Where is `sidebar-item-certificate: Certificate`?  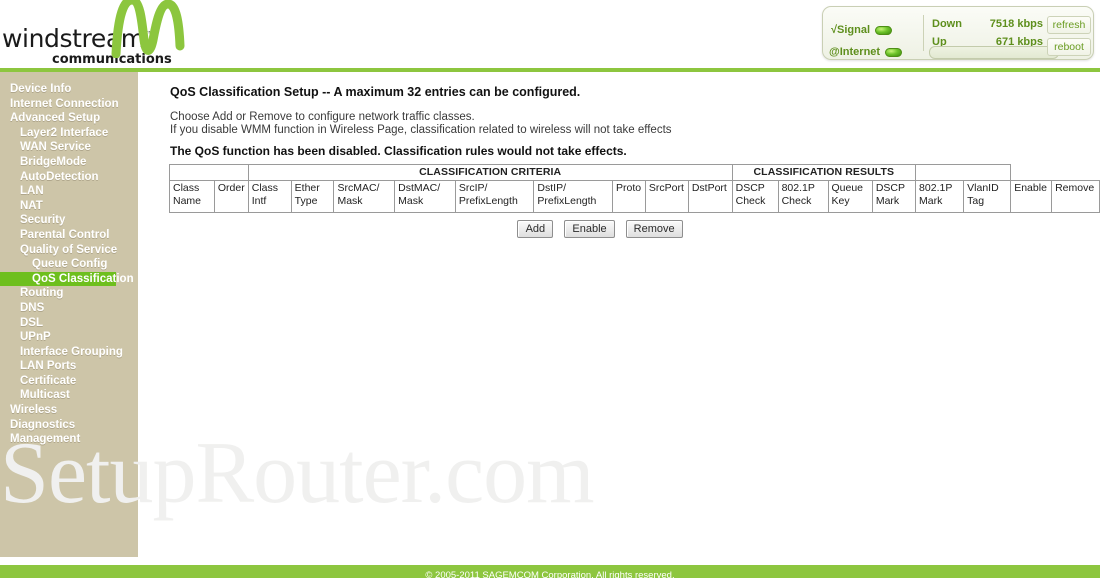
sidebar-item-certificate: Certificate is located at coordinates (69, 381).